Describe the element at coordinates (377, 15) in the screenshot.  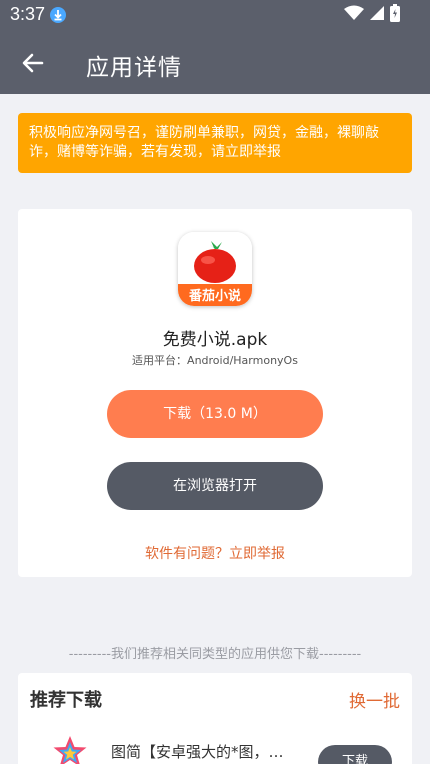
I see `signal-icon` at that location.